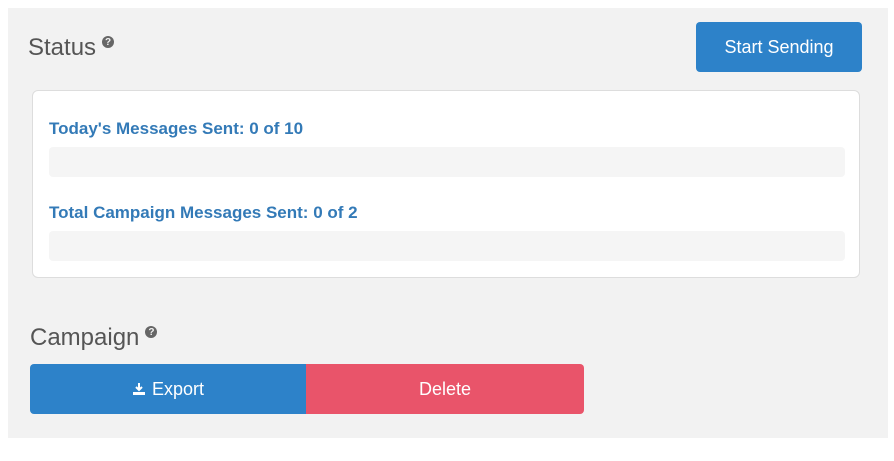  I want to click on today-messages-label: Today's Messages Sent: 0 of 10, so click(176, 128).